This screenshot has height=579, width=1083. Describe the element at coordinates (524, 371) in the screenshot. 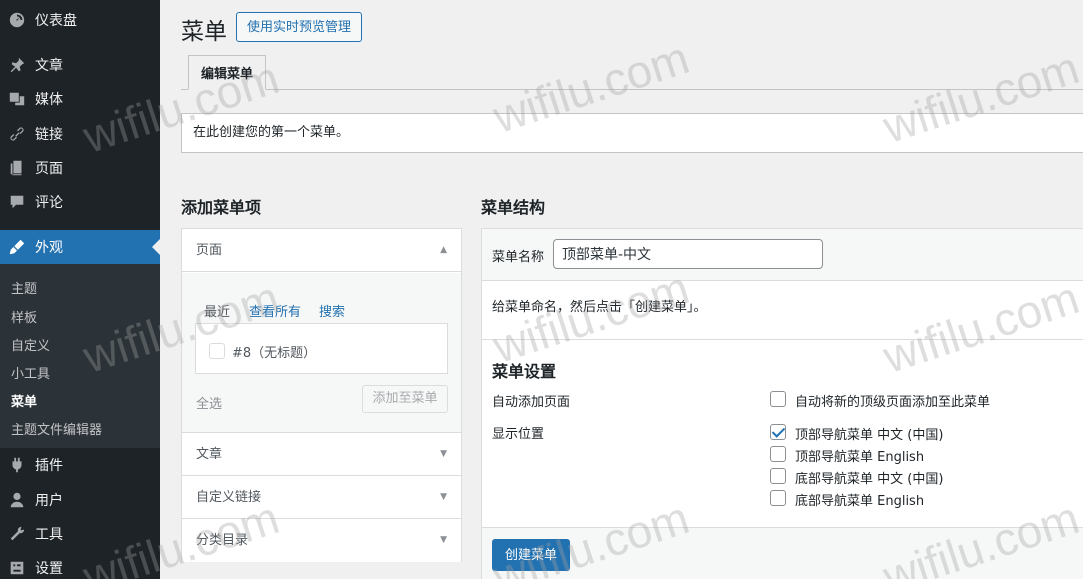

I see `menu-settings-title: 菜单设置` at that location.